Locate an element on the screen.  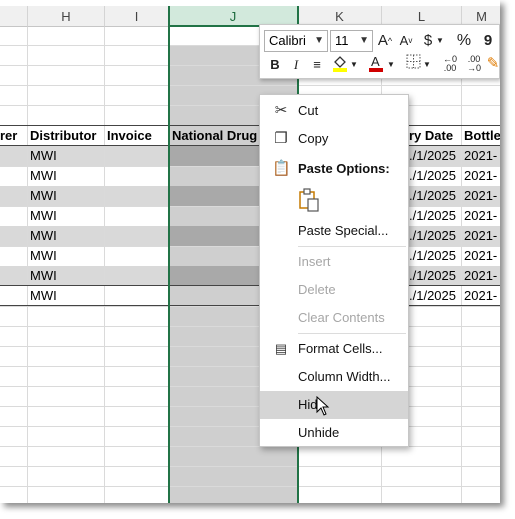
menu-item-clear-contents: Clear Contents is located at coordinates (334, 318).